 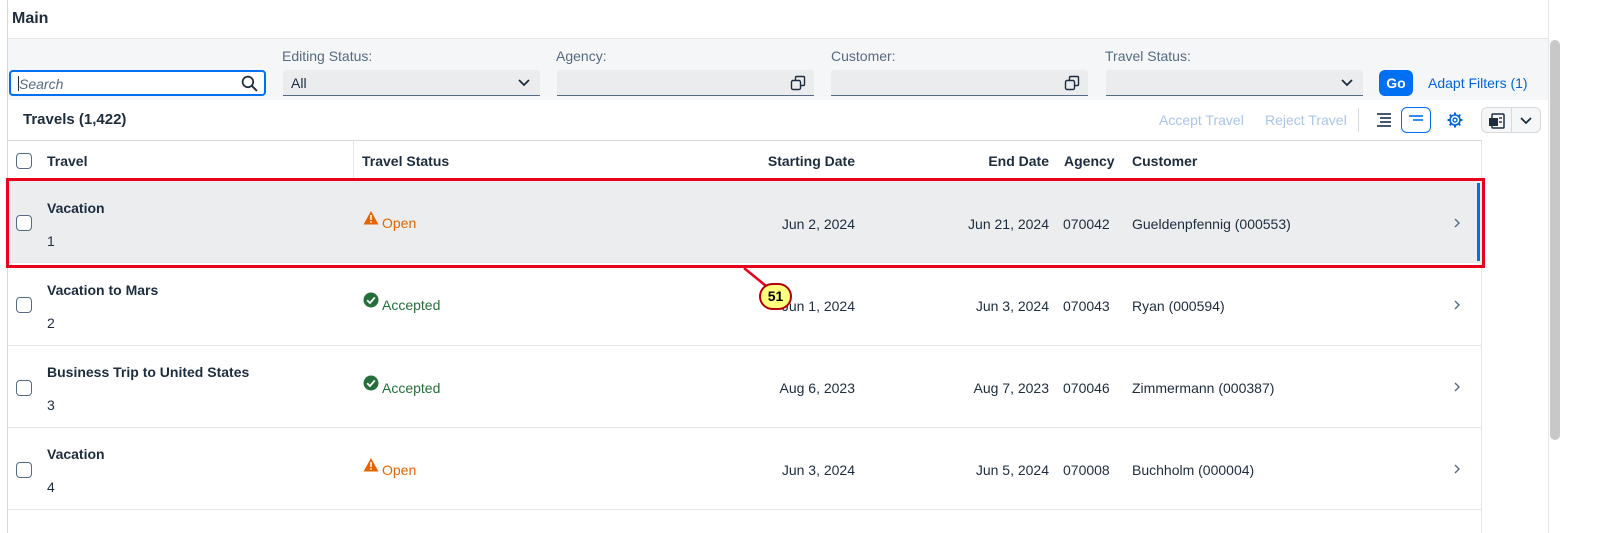 What do you see at coordinates (1306, 120) in the screenshot?
I see `reject-travel-button: Reject Travel` at bounding box center [1306, 120].